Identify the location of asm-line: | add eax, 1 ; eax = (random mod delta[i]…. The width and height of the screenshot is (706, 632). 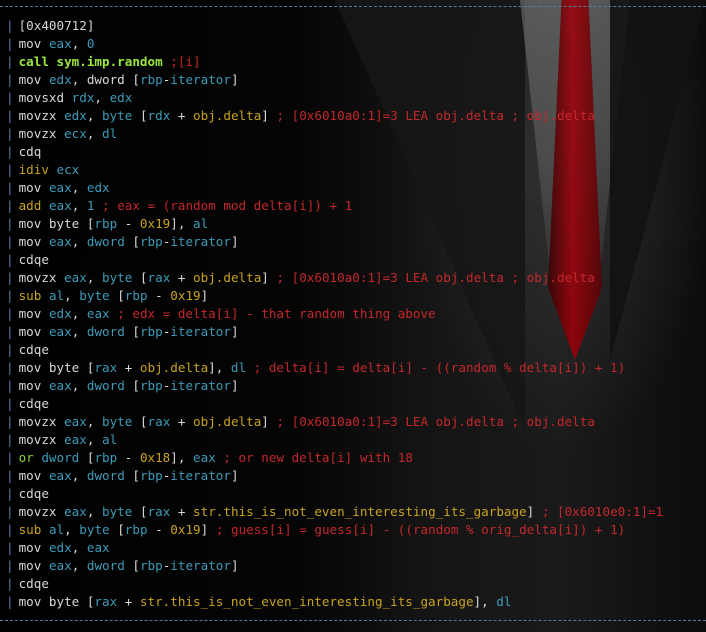
(353, 206).